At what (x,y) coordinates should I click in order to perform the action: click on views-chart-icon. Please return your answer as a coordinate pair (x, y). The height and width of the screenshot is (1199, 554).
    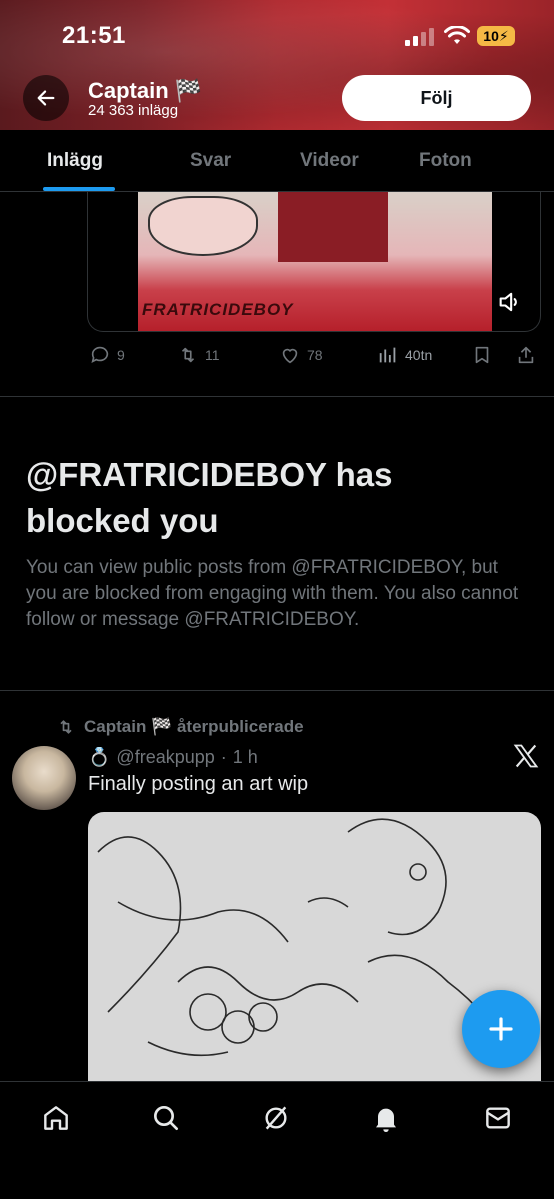
    Looking at the image, I should click on (387, 355).